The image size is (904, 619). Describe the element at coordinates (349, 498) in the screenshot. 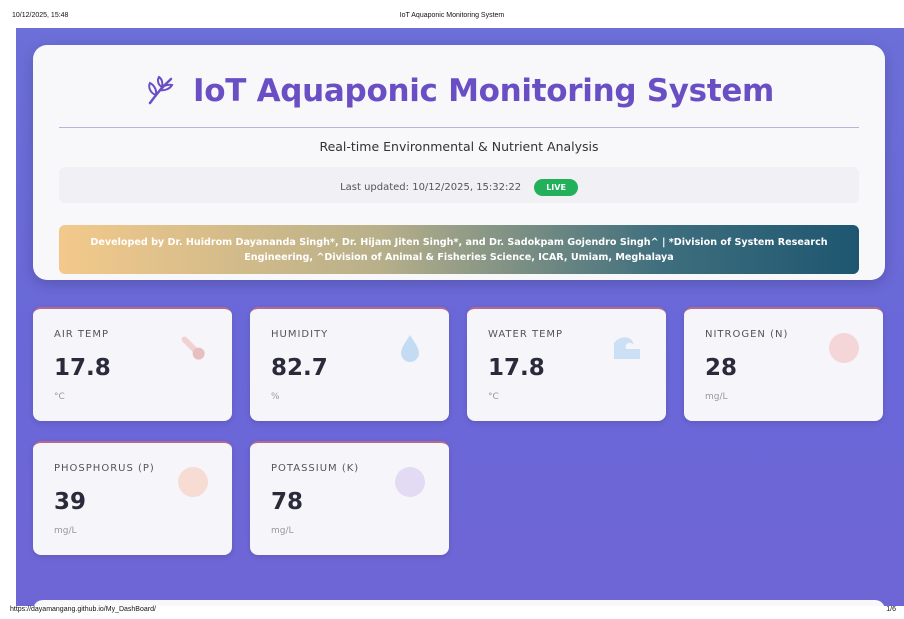

I see `metric-card-potassium: POTASSIUM (K) 78 mg/L` at that location.